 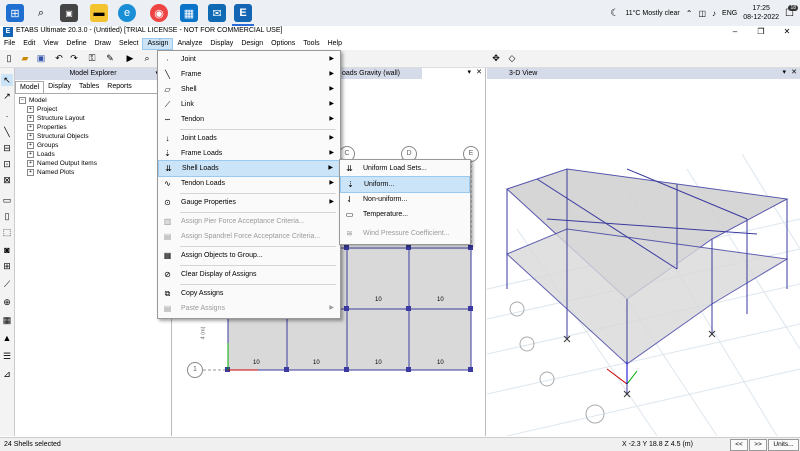 What do you see at coordinates (158, 44) in the screenshot?
I see `menu-assign: Assign` at bounding box center [158, 44].